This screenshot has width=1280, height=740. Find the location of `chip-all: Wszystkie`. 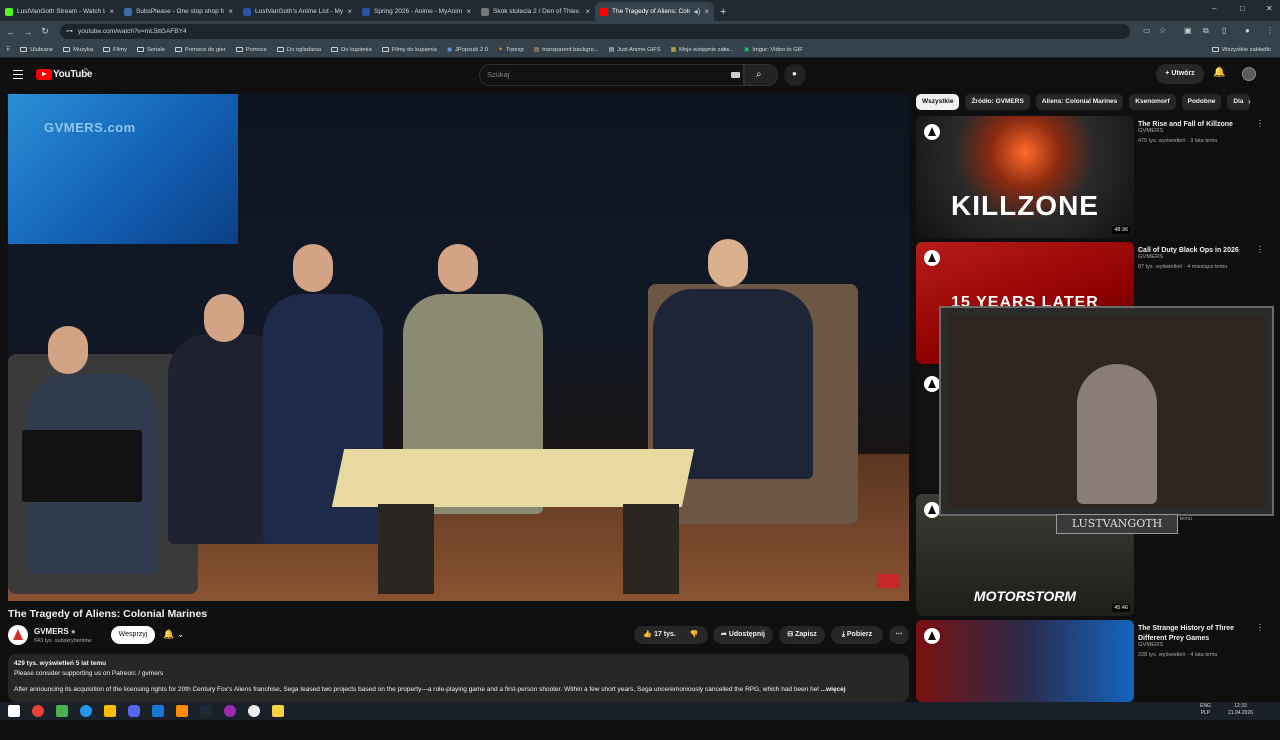

chip-all: Wszystkie is located at coordinates (938, 102).